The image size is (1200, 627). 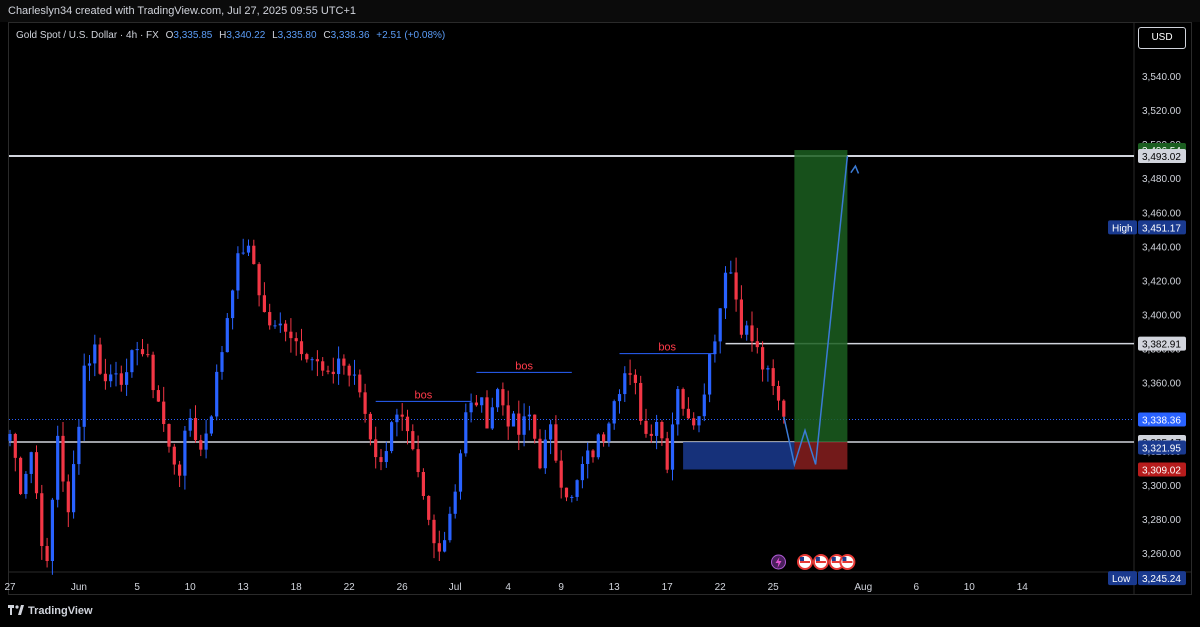 What do you see at coordinates (1161, 520) in the screenshot?
I see `y-tick-label: 3,280.00` at bounding box center [1161, 520].